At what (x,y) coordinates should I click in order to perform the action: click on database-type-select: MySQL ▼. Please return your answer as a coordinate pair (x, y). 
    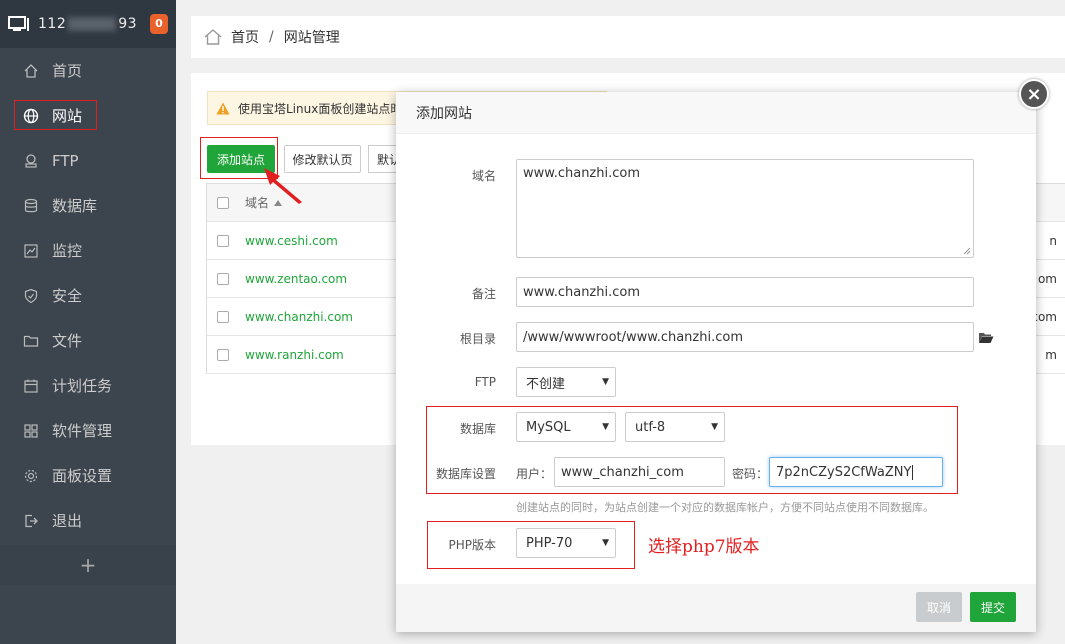
    Looking at the image, I should click on (566, 427).